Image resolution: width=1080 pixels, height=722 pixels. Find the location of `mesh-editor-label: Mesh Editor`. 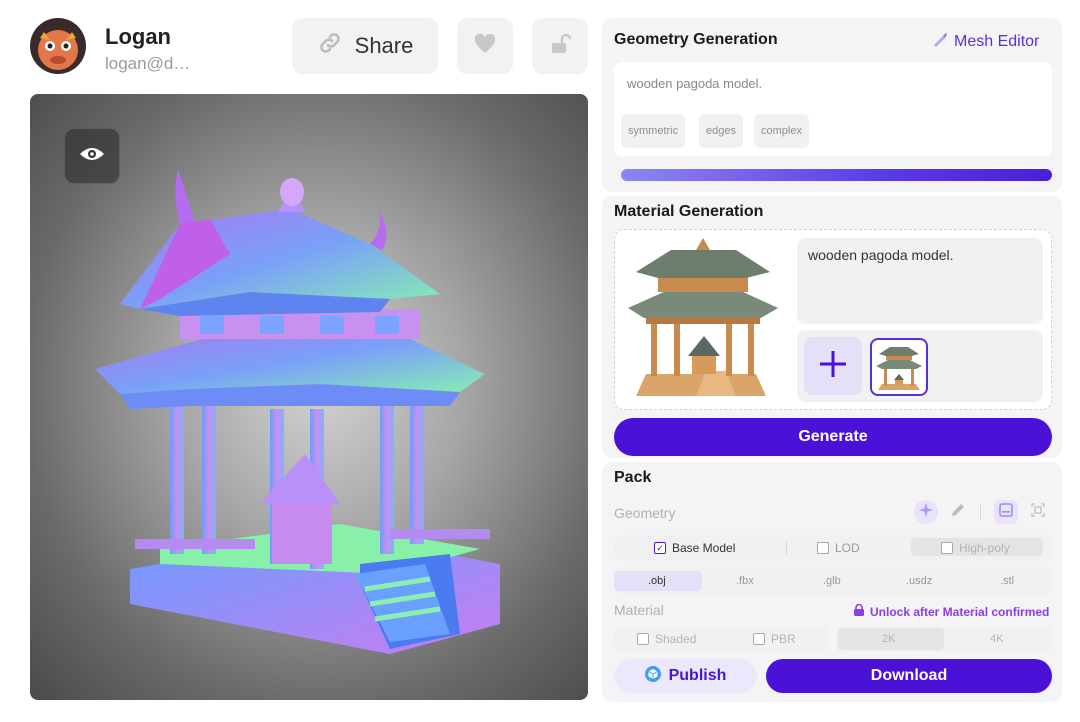

mesh-editor-label: Mesh Editor is located at coordinates (997, 41).